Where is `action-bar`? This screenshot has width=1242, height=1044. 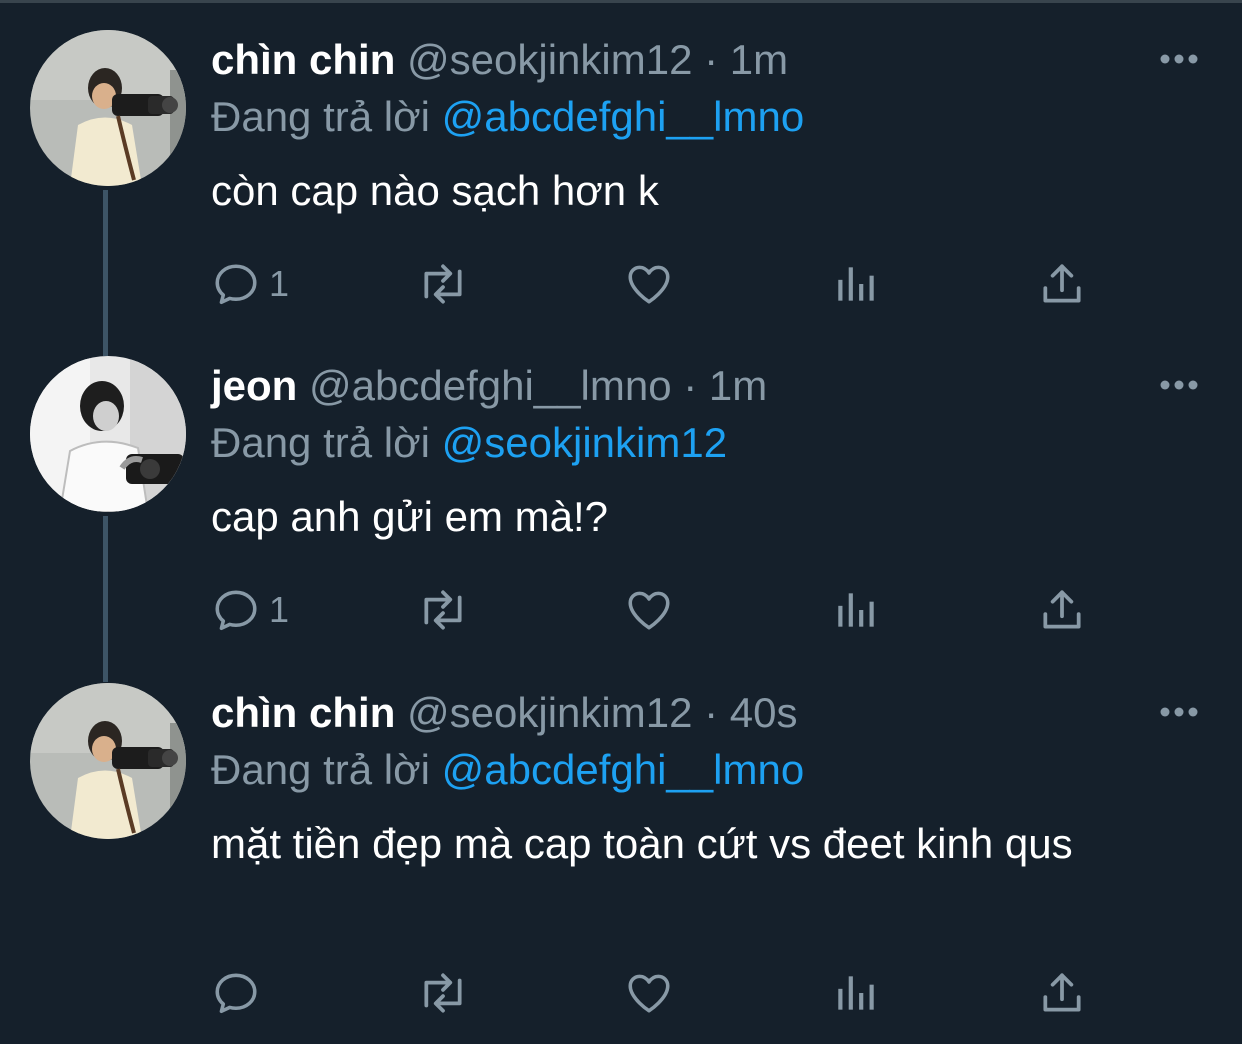
action-bar is located at coordinates (661, 993).